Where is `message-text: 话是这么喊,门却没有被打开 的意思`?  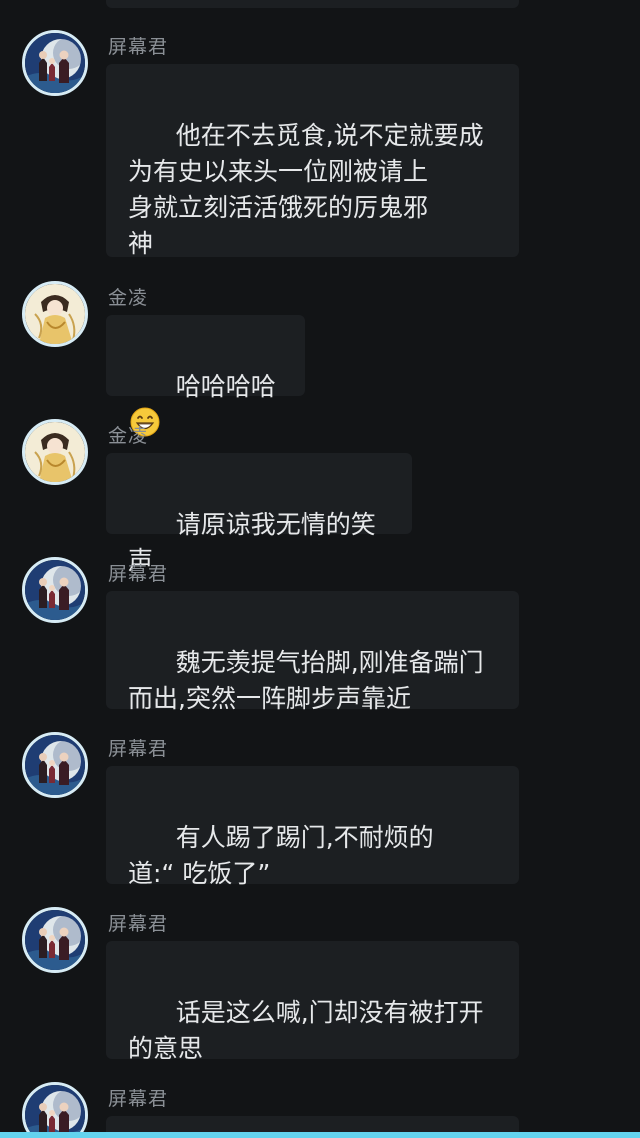 message-text: 话是这么喊,门却没有被打开 的意思 is located at coordinates (306, 1030).